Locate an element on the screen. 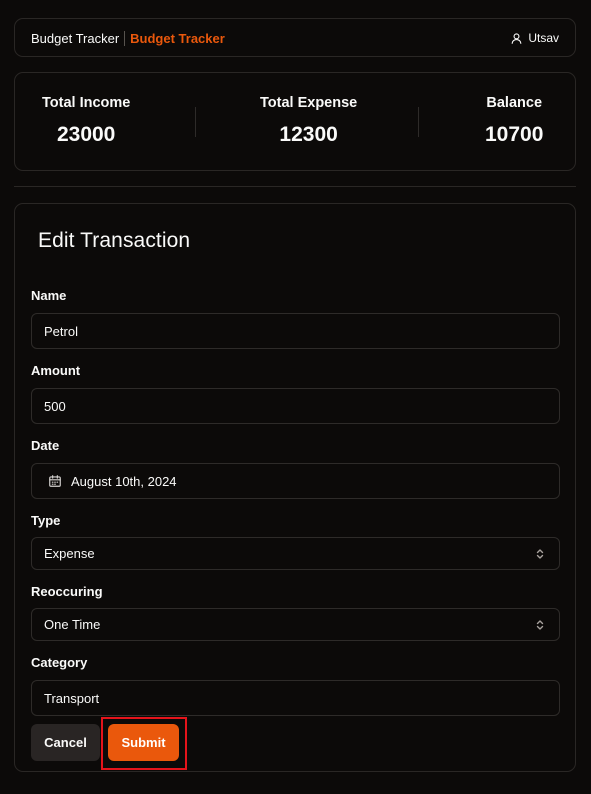 Image resolution: width=591 pixels, height=794 pixels. category-label: Category is located at coordinates (59, 662).